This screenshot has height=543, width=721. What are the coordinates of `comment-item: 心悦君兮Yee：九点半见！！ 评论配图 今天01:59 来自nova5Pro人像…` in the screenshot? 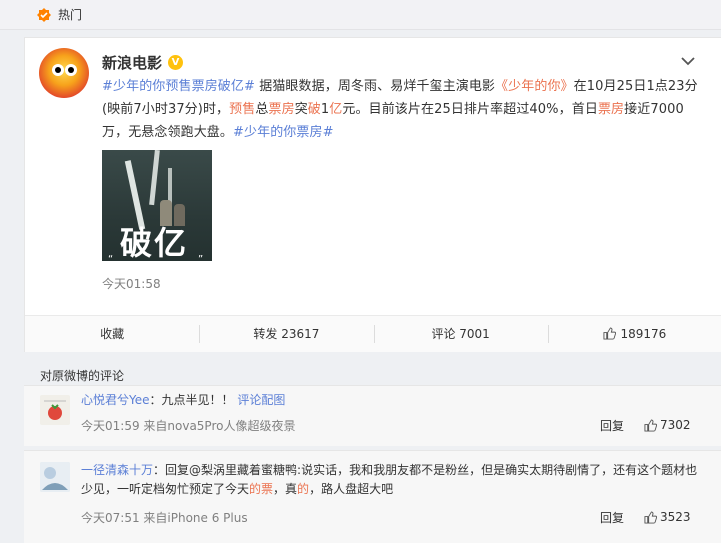 It's located at (372, 415).